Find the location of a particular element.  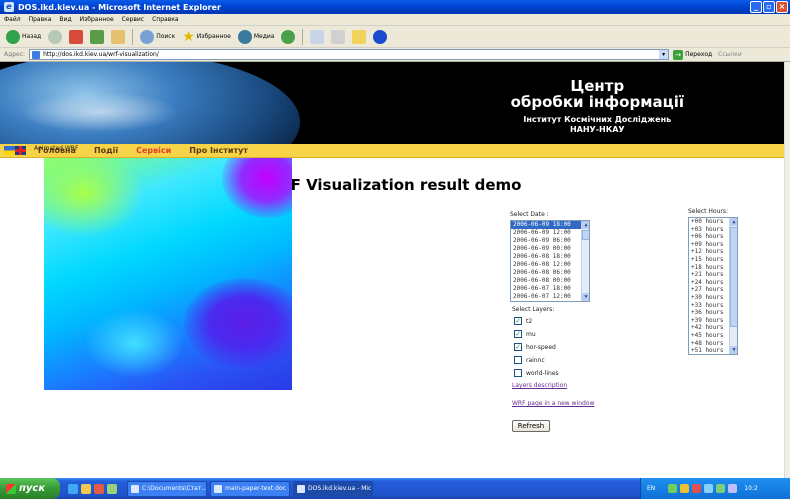

antivirus-icon is located at coordinates (697, 488).